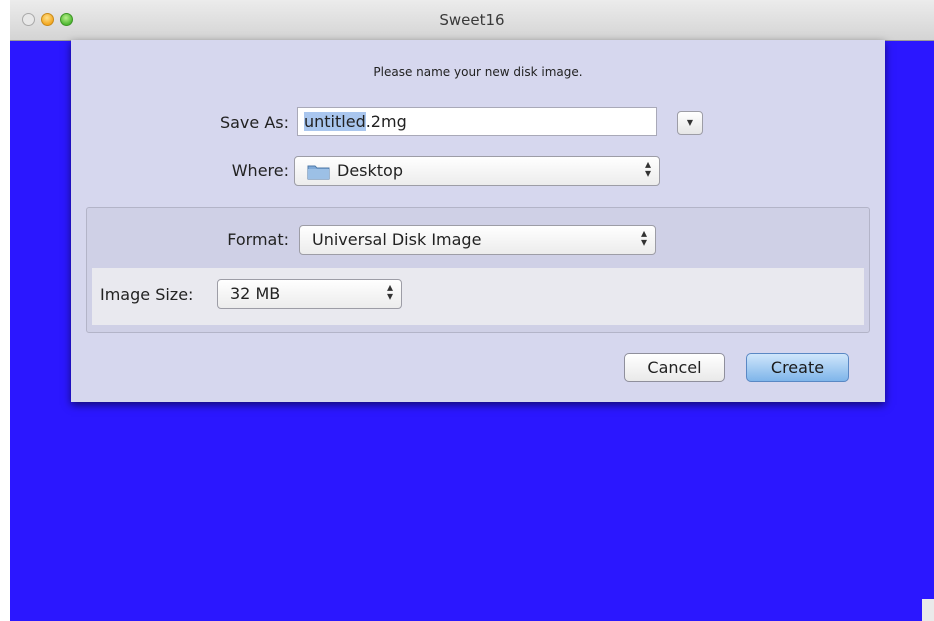 The image size is (934, 621). I want to click on format-popup: Universal Disk Image ▴ ▾, so click(477, 240).